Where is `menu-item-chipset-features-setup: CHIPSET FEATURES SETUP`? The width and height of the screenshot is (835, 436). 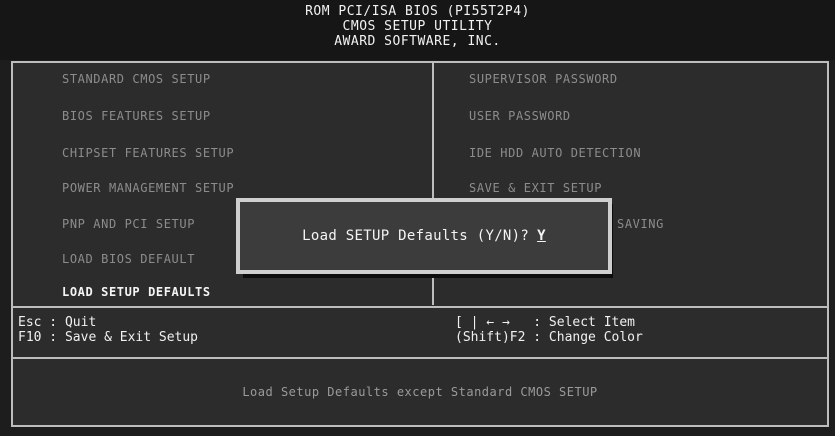 menu-item-chipset-features-setup: CHIPSET FEATURES SETUP is located at coordinates (148, 153).